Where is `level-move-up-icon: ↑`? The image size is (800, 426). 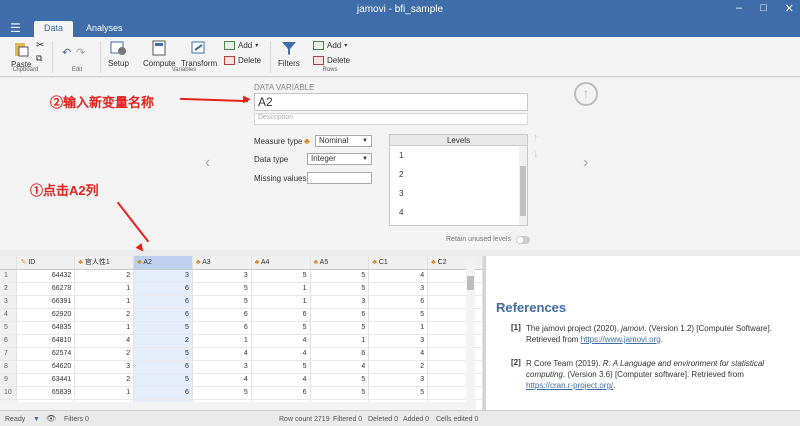
level-move-up-icon: ↑ is located at coordinates (536, 138).